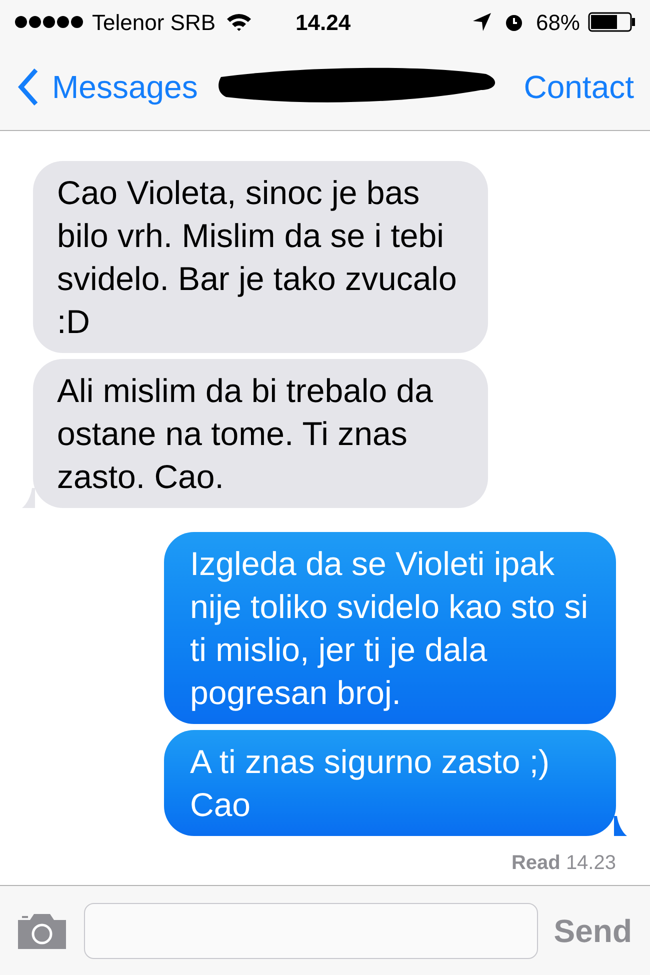  What do you see at coordinates (482, 22) in the screenshot?
I see `location-arrow-icon` at bounding box center [482, 22].